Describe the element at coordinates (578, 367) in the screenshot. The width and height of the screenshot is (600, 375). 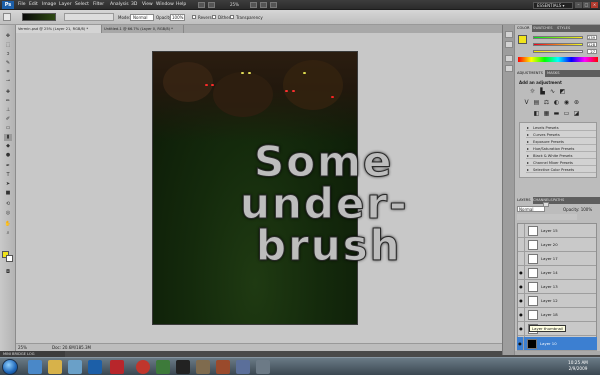
I see `system-clock: 10:25 AM 2/9/2009` at that location.